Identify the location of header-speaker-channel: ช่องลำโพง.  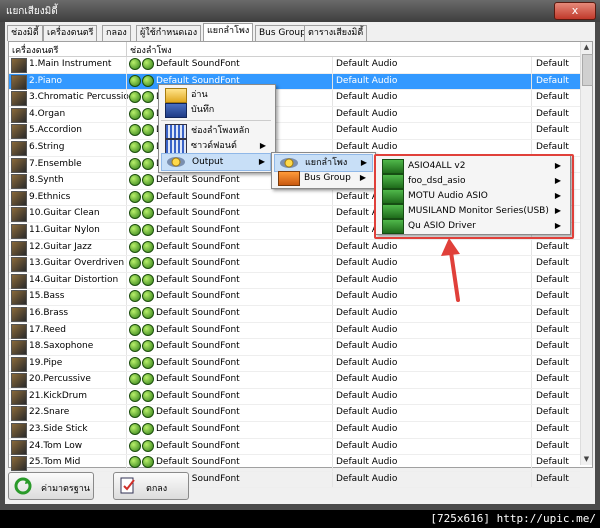
(151, 50).